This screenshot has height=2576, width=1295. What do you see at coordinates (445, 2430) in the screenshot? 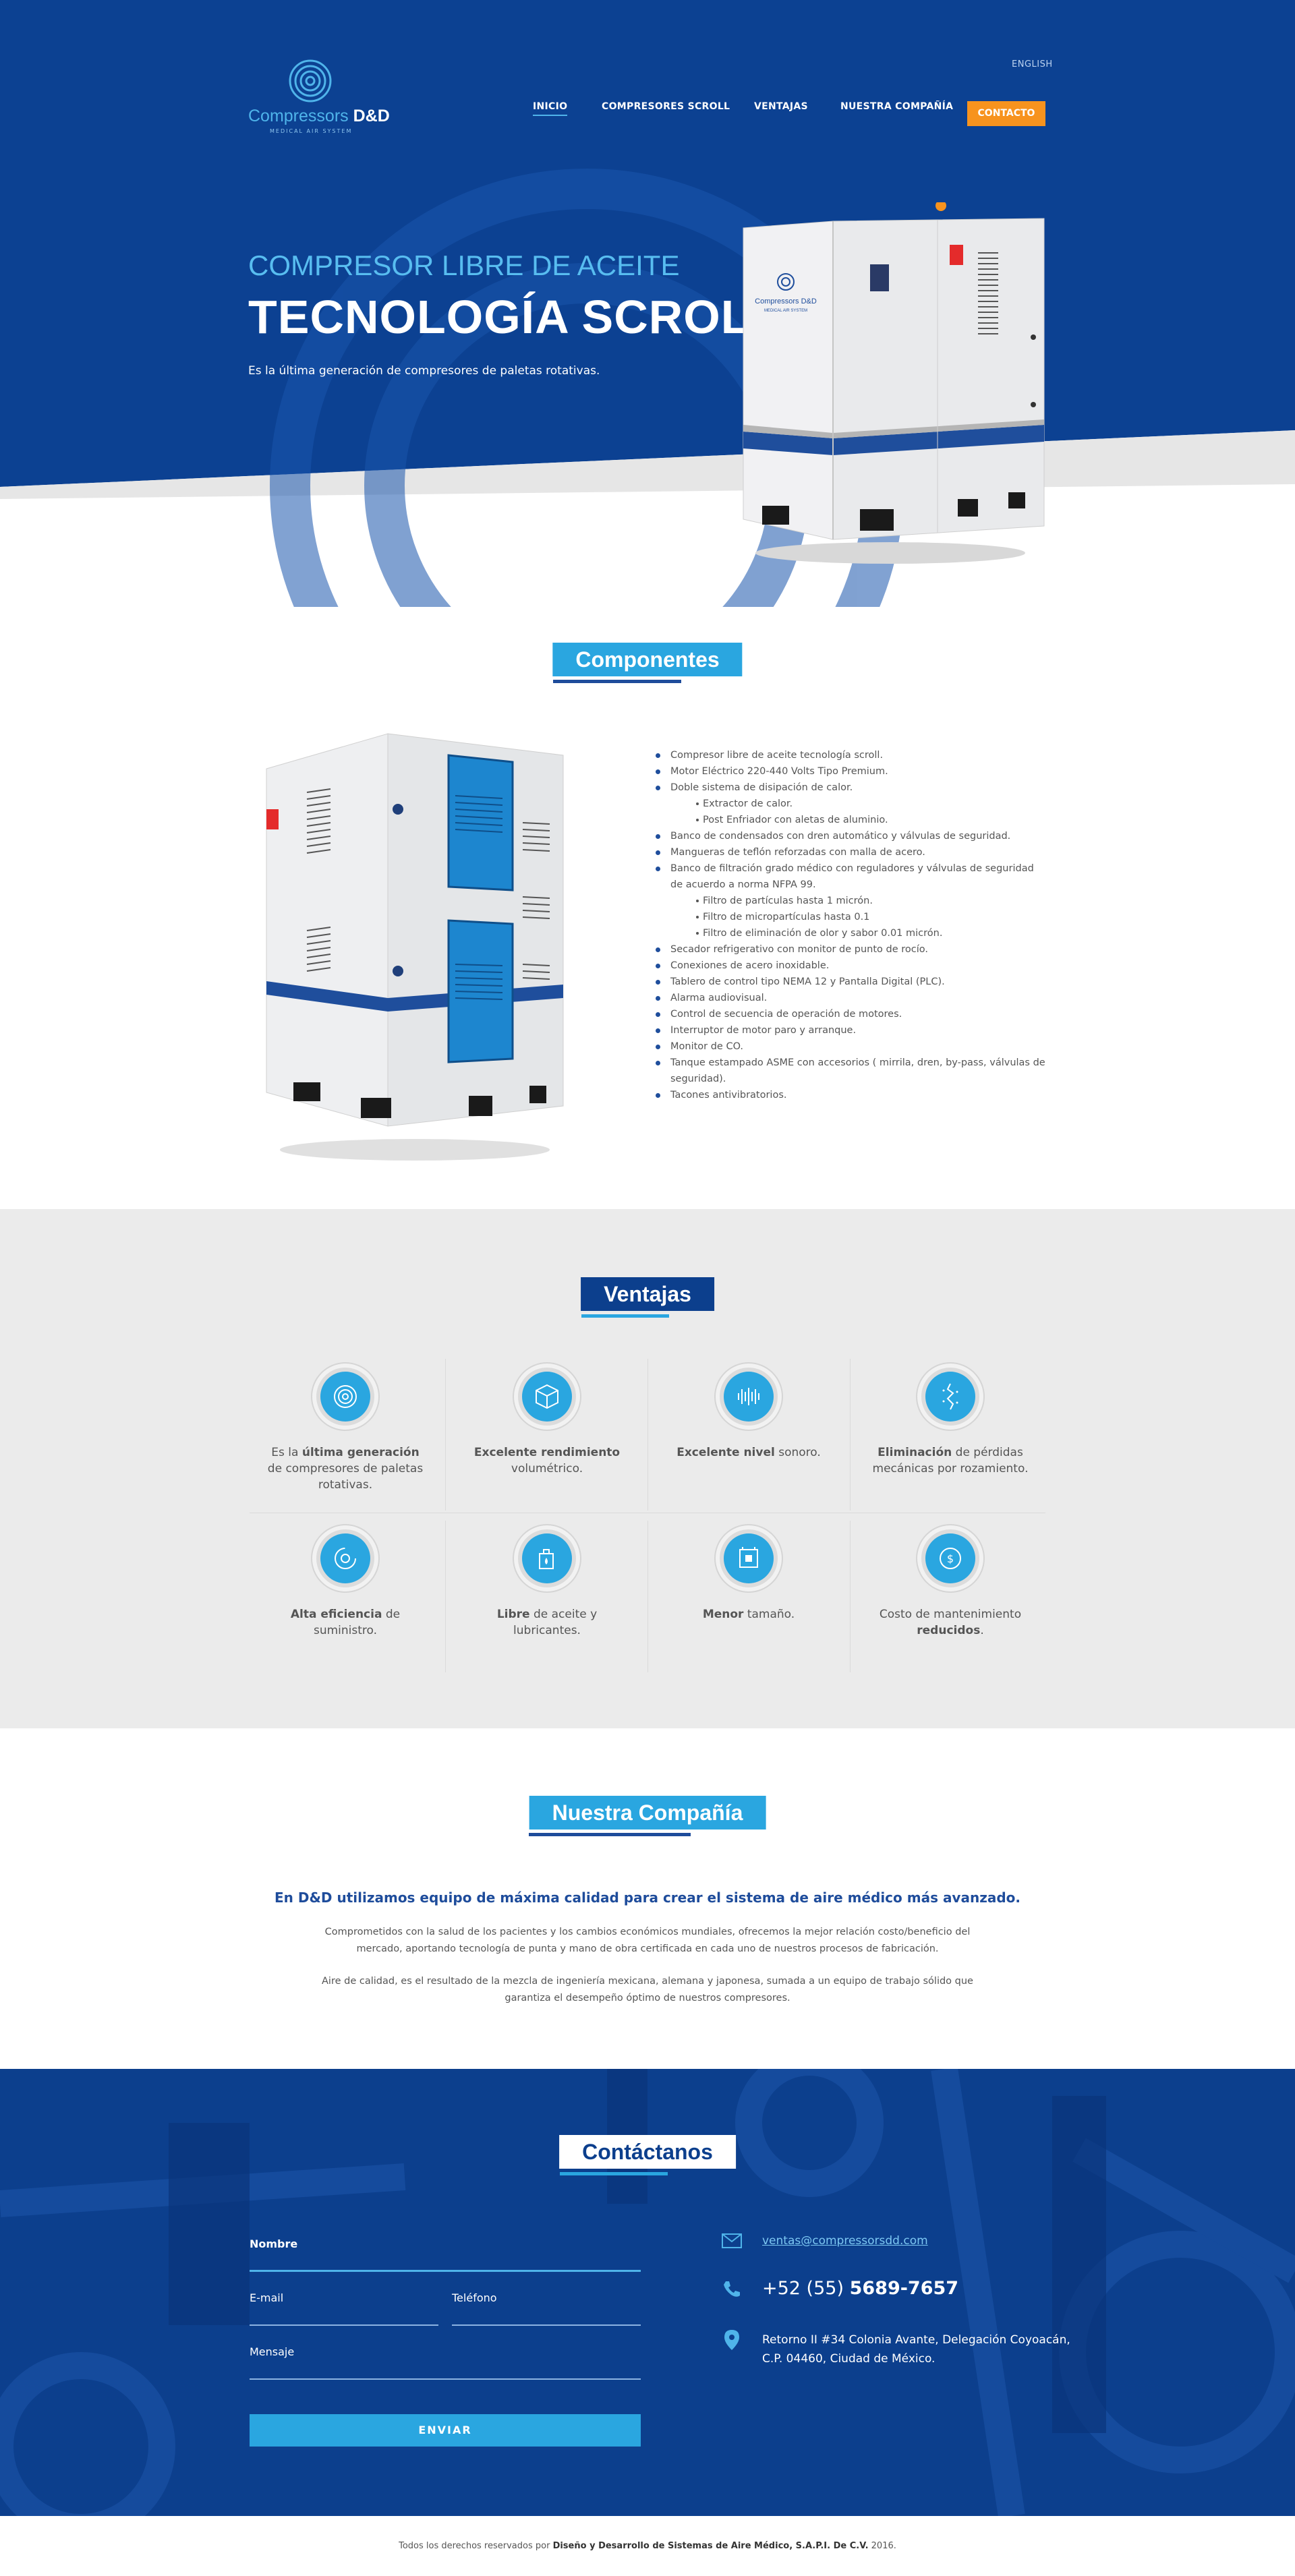
I see `send-button: ENVIAR` at bounding box center [445, 2430].